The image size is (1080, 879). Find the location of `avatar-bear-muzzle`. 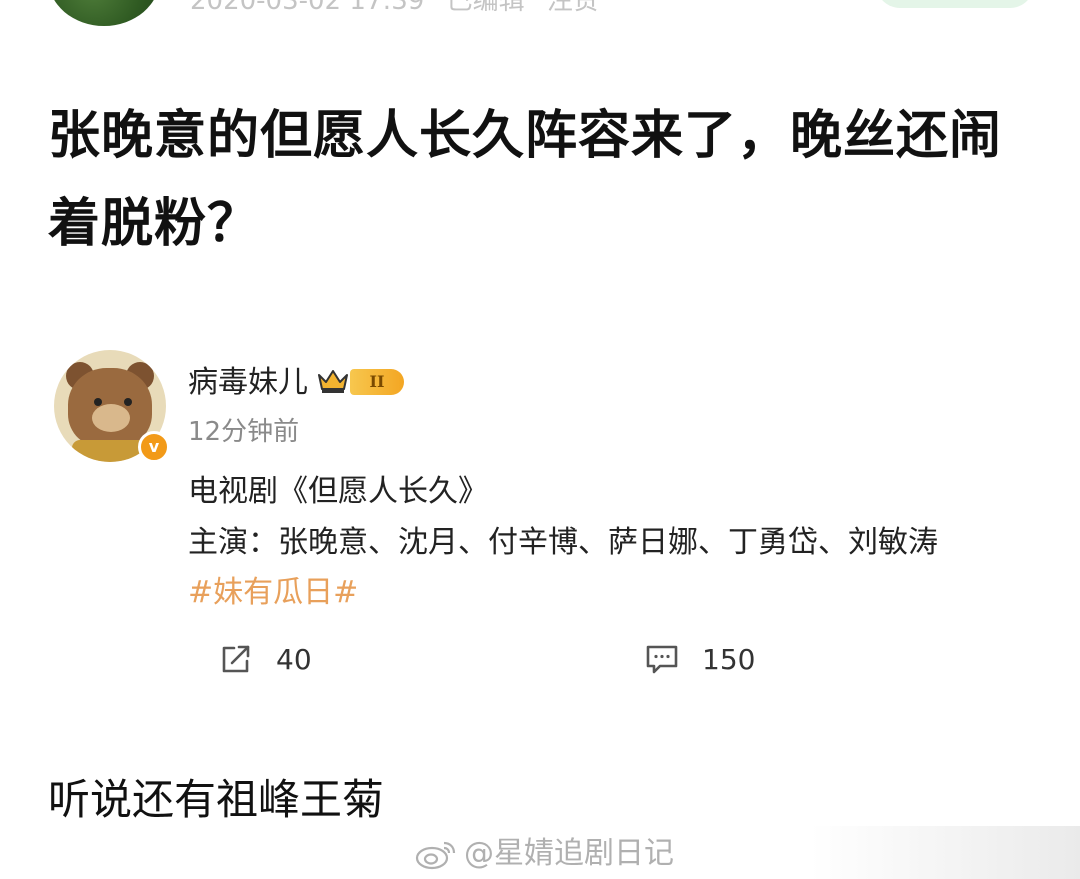

avatar-bear-muzzle is located at coordinates (111, 418).